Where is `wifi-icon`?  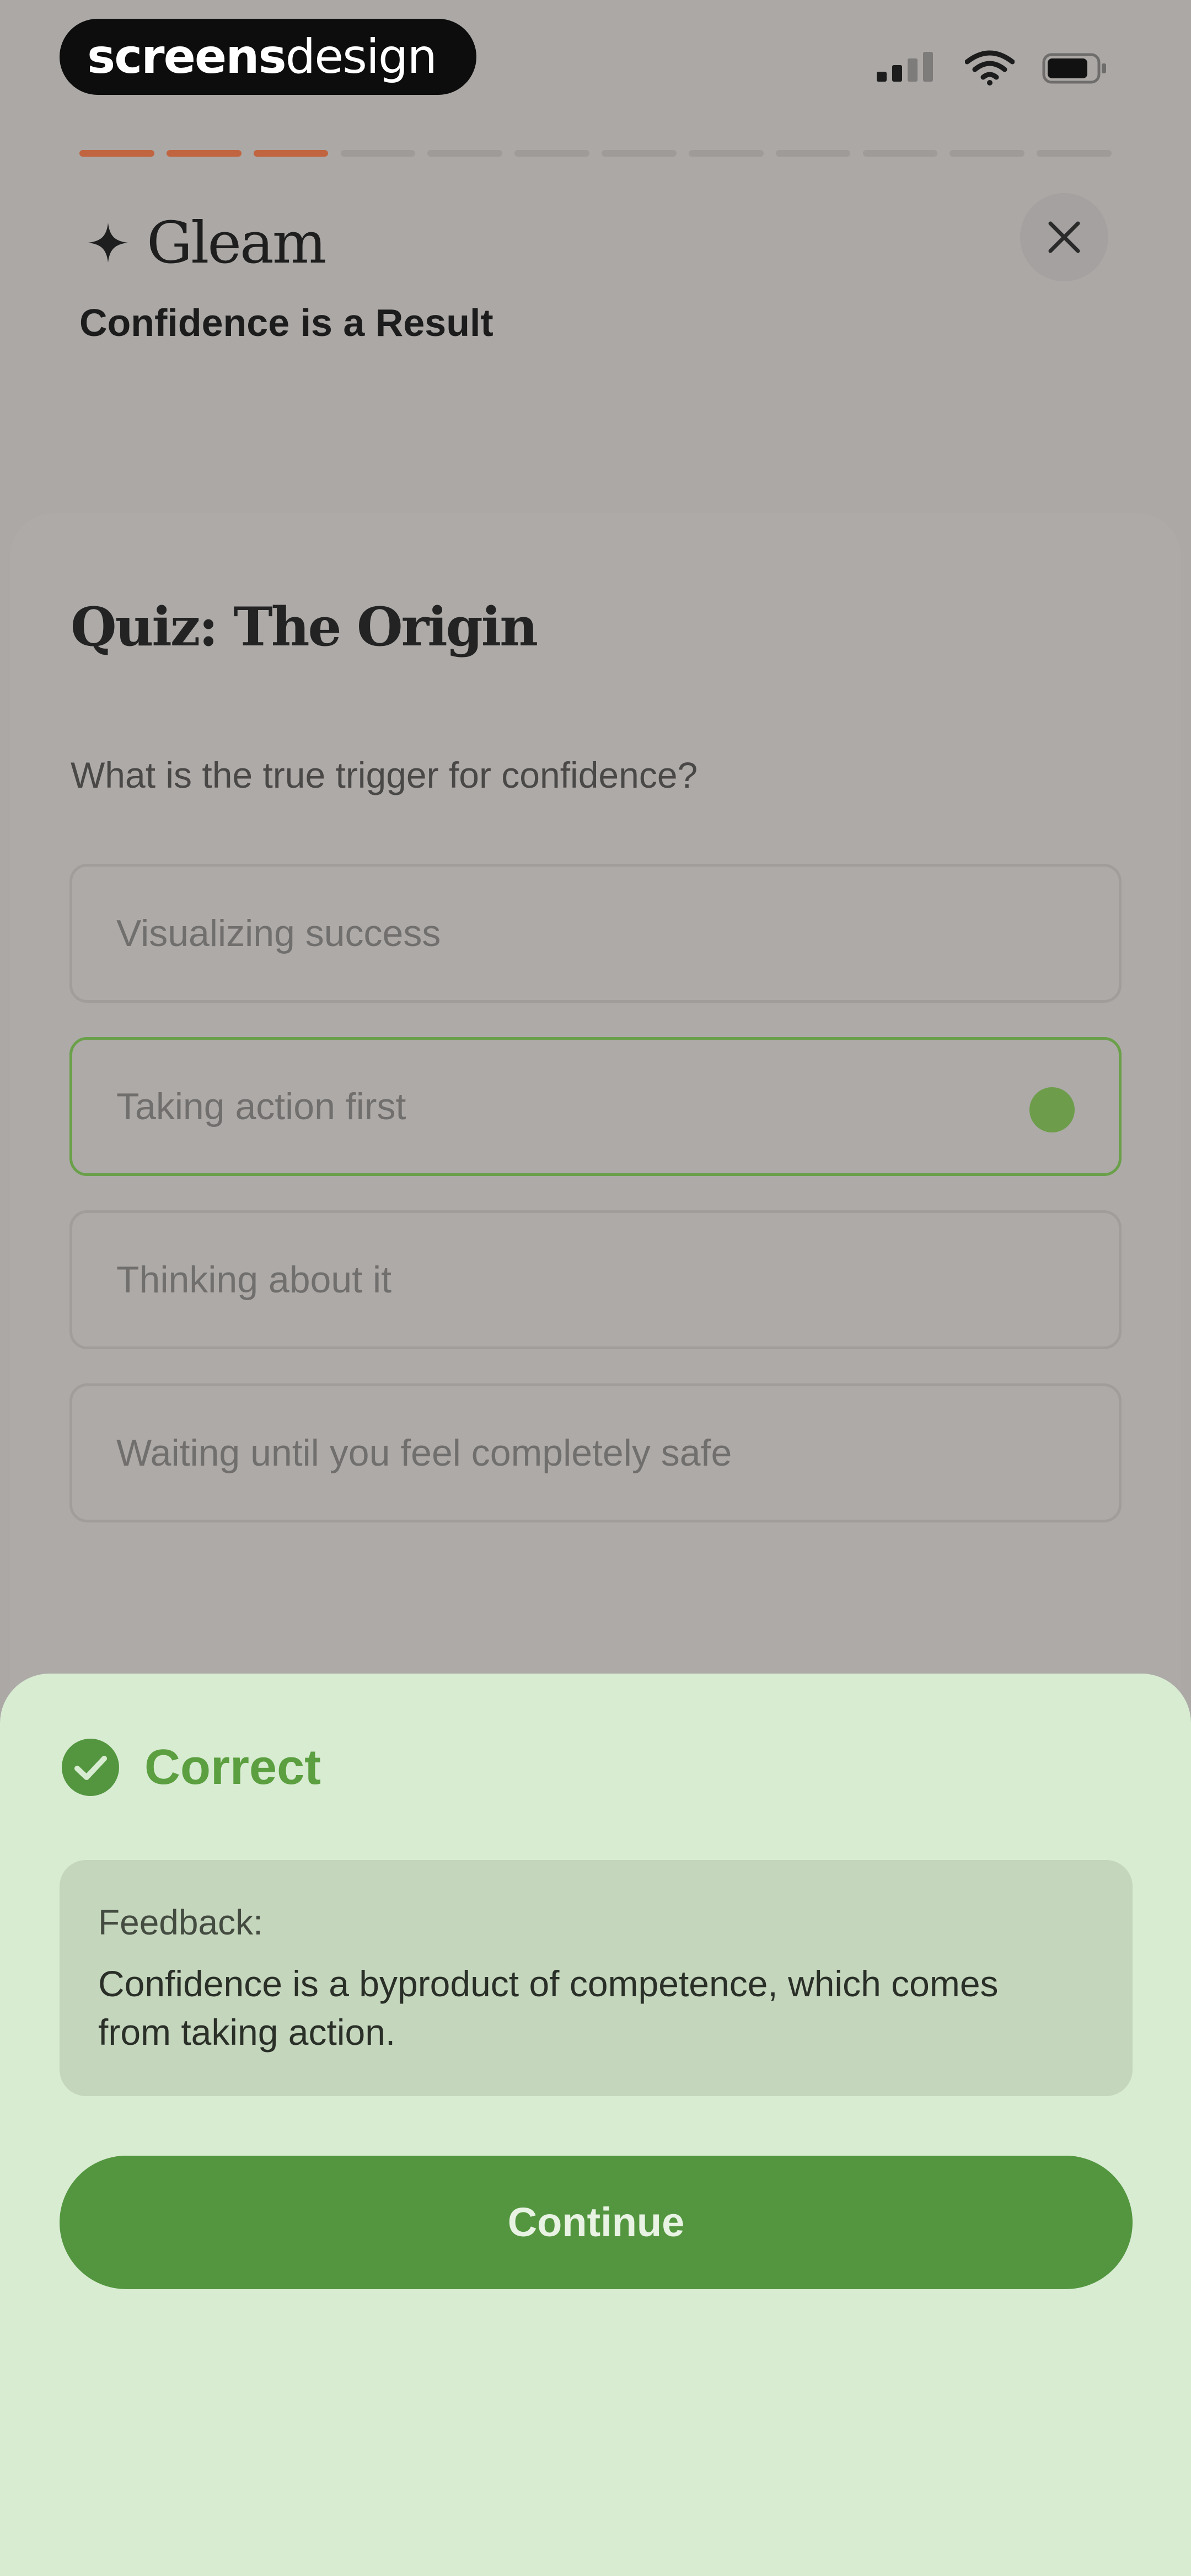 wifi-icon is located at coordinates (990, 67).